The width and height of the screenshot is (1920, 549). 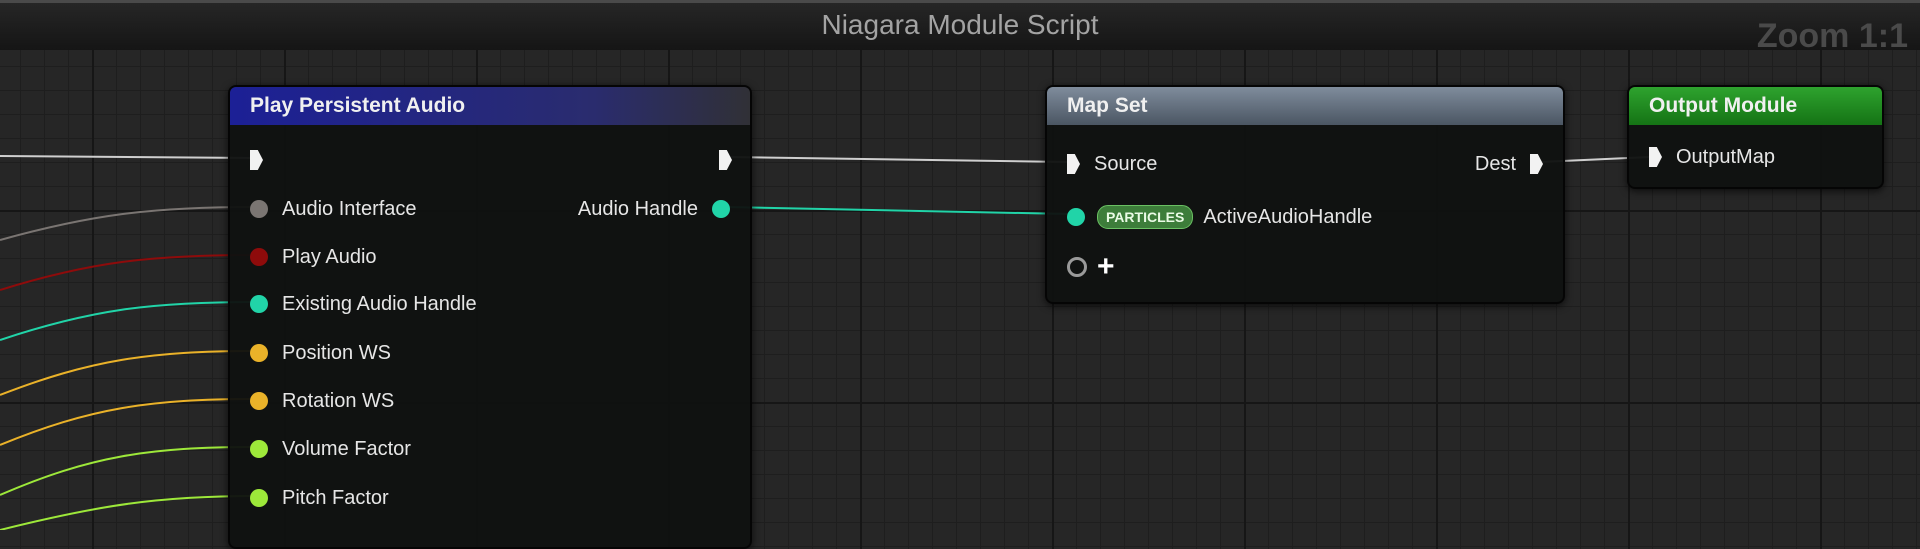 I want to click on pin-label: OutputMap, so click(x=1725, y=156).